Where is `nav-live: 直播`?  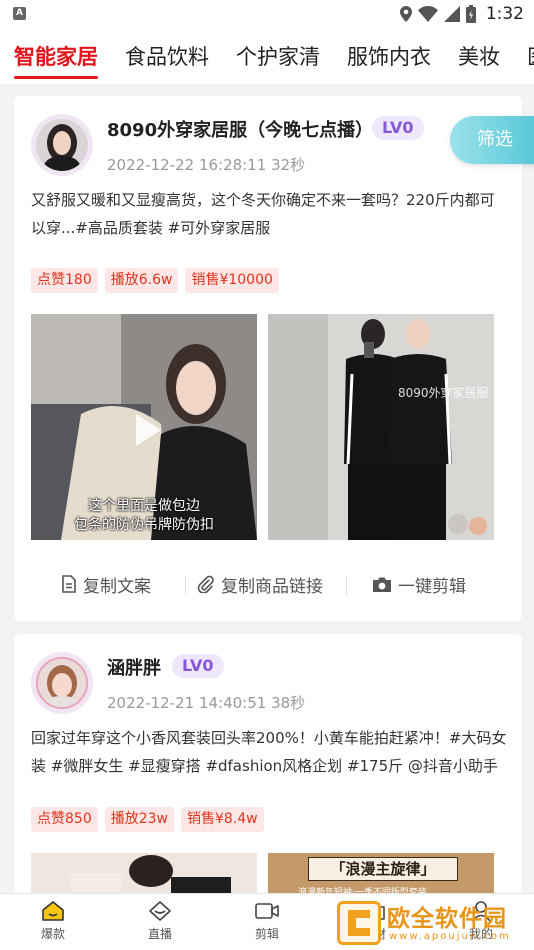
nav-live: 直播 is located at coordinates (160, 921).